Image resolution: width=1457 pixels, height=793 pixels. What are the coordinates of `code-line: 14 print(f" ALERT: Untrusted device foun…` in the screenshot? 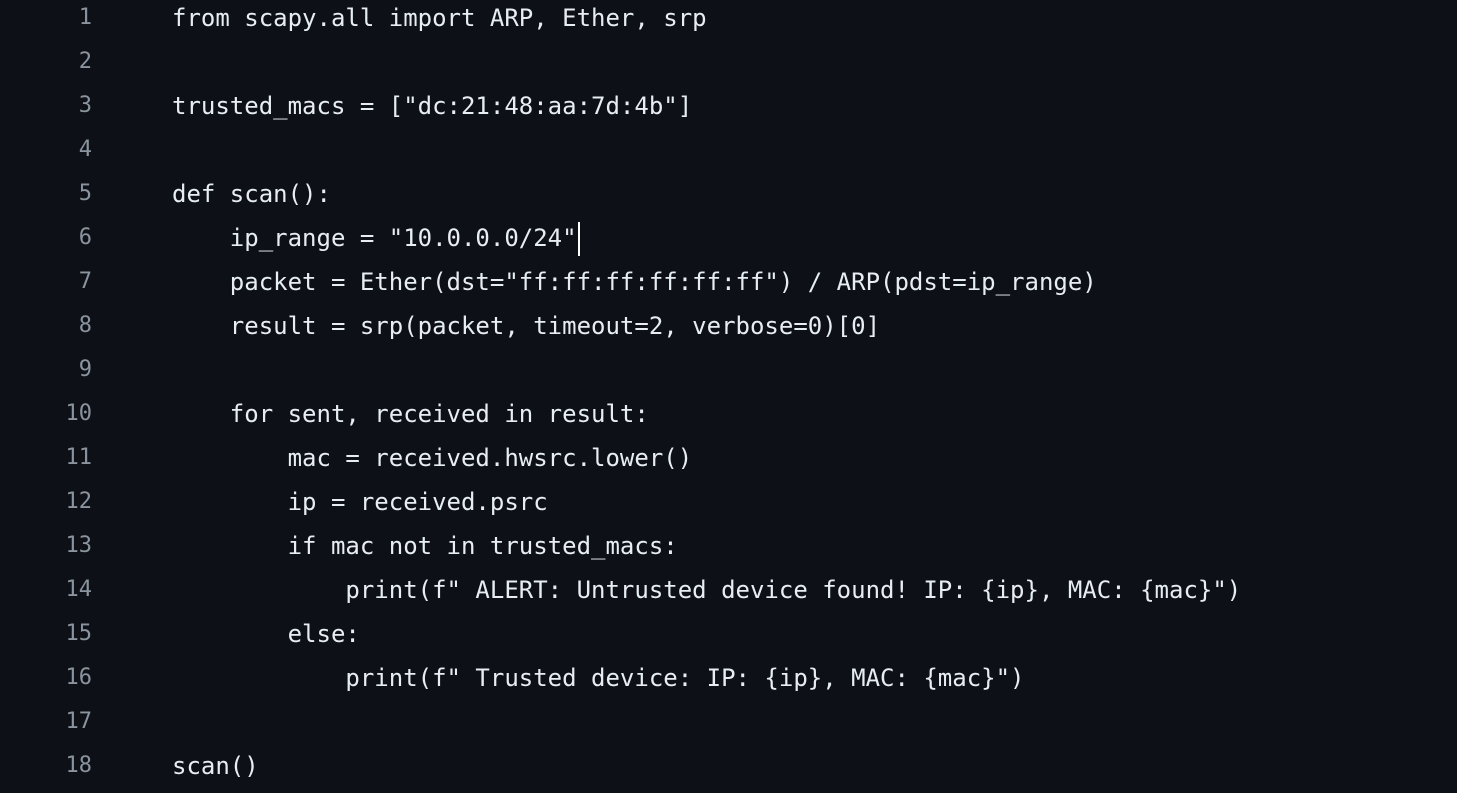 It's located at (728, 590).